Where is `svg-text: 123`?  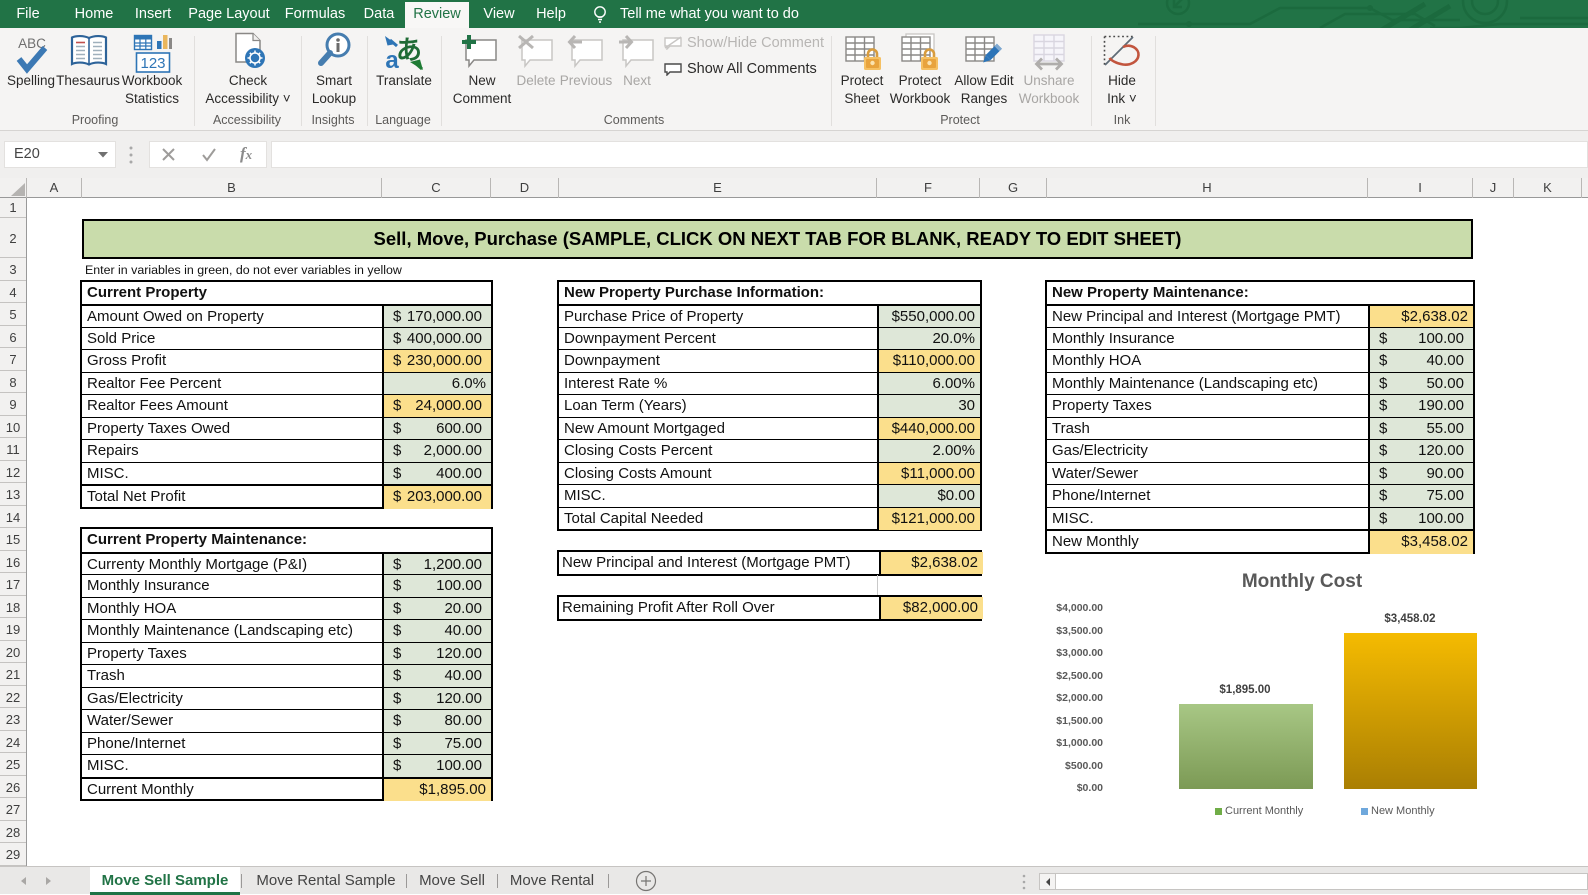
svg-text: 123 is located at coordinates (152, 63).